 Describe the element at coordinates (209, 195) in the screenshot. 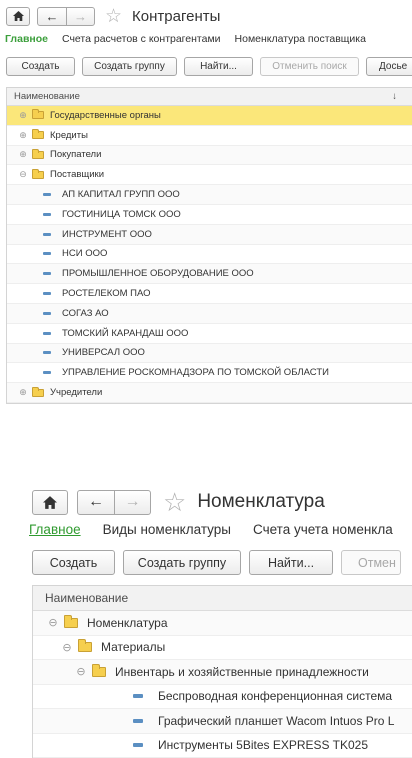

I see `list-item: АП КАПИТАЛ ГРУПП ООО` at that location.